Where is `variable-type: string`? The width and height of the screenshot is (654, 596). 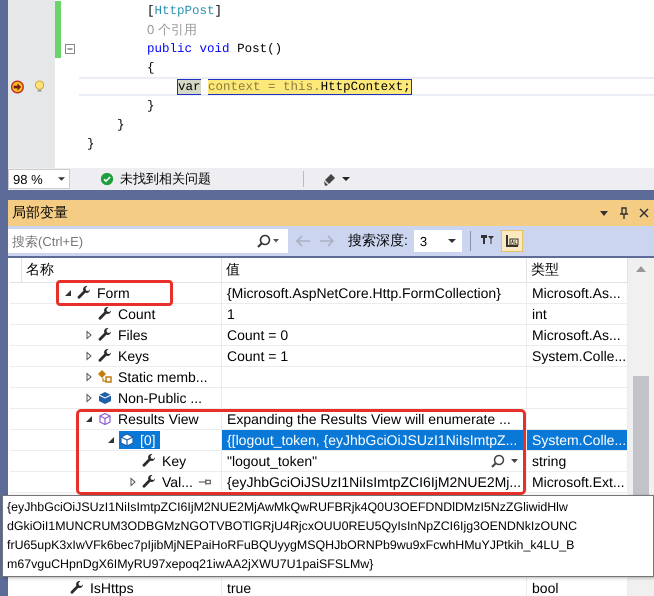
variable-type: string is located at coordinates (549, 461).